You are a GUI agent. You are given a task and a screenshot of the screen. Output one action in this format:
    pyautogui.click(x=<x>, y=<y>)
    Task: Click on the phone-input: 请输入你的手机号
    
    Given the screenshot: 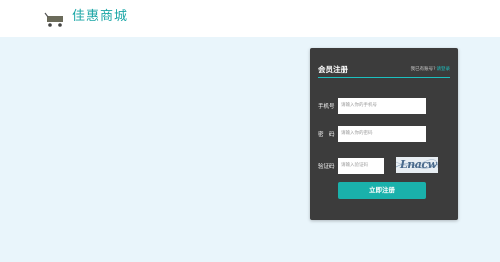 What is the action you would take?
    pyautogui.click(x=382, y=106)
    